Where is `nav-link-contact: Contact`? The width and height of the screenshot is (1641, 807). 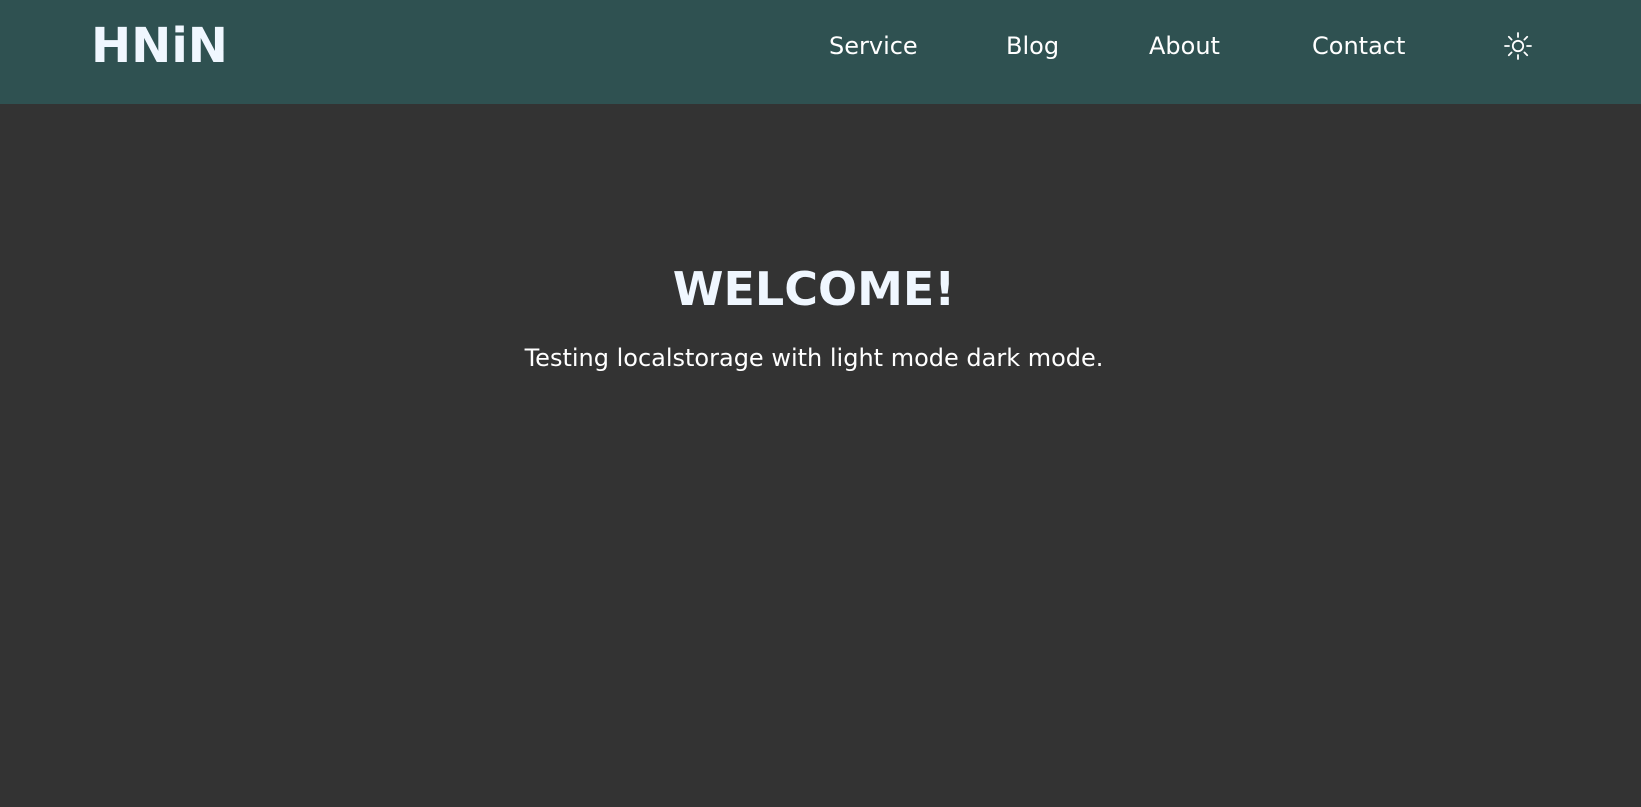
nav-link-contact: Contact is located at coordinates (1358, 46).